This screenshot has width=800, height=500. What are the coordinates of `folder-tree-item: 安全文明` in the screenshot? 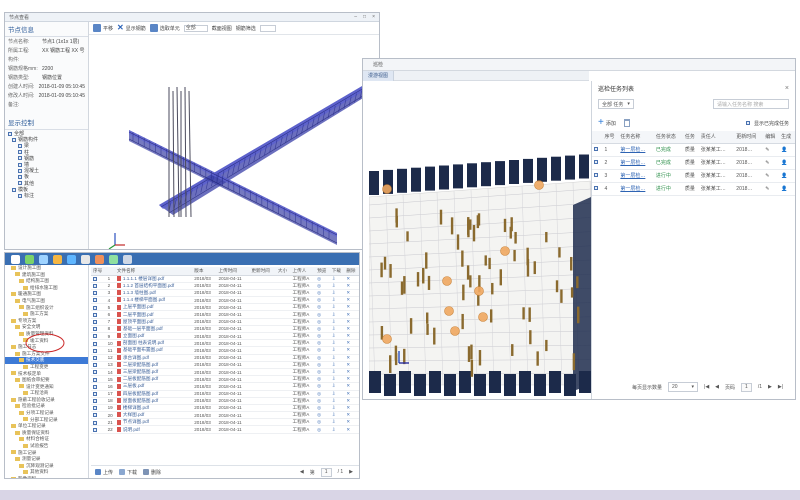 It's located at (46, 327).